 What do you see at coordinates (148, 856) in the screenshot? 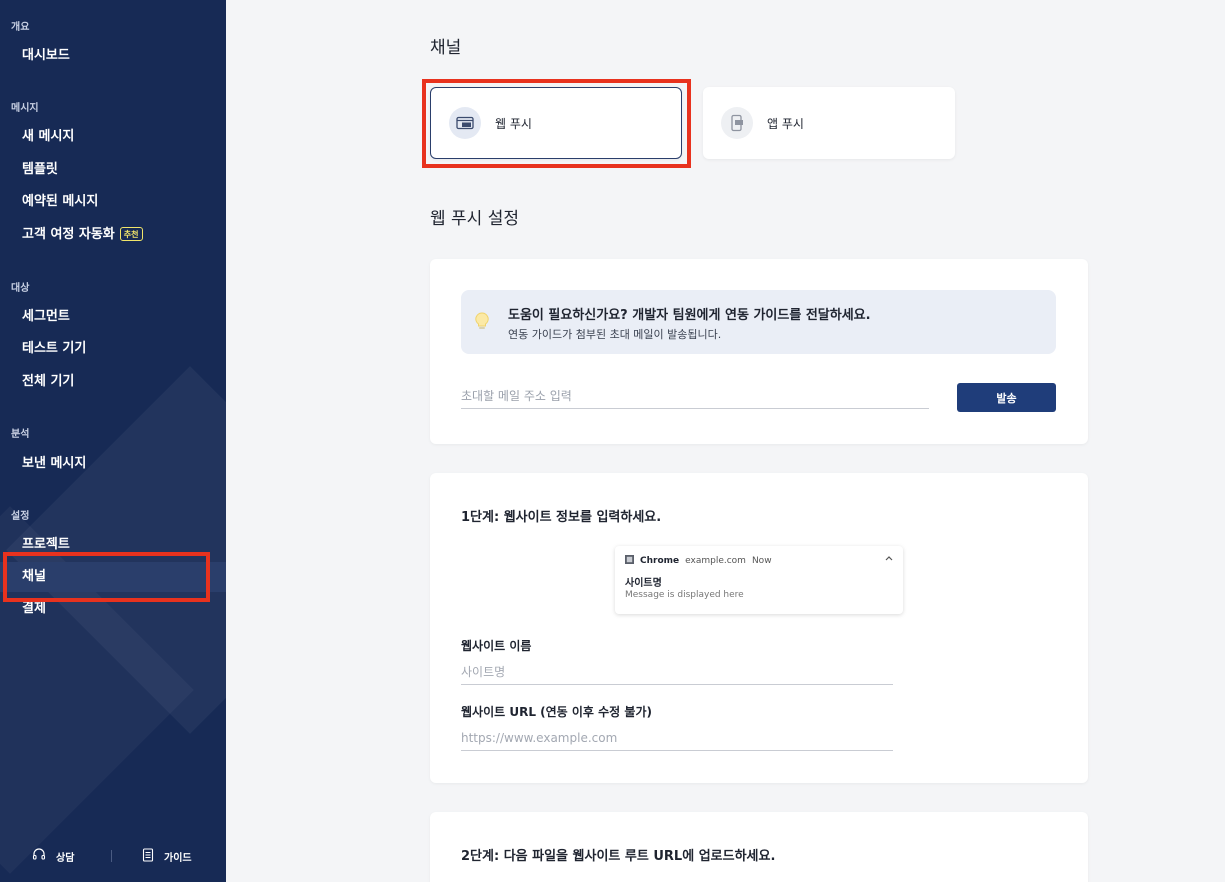
I see `document-icon` at bounding box center [148, 856].